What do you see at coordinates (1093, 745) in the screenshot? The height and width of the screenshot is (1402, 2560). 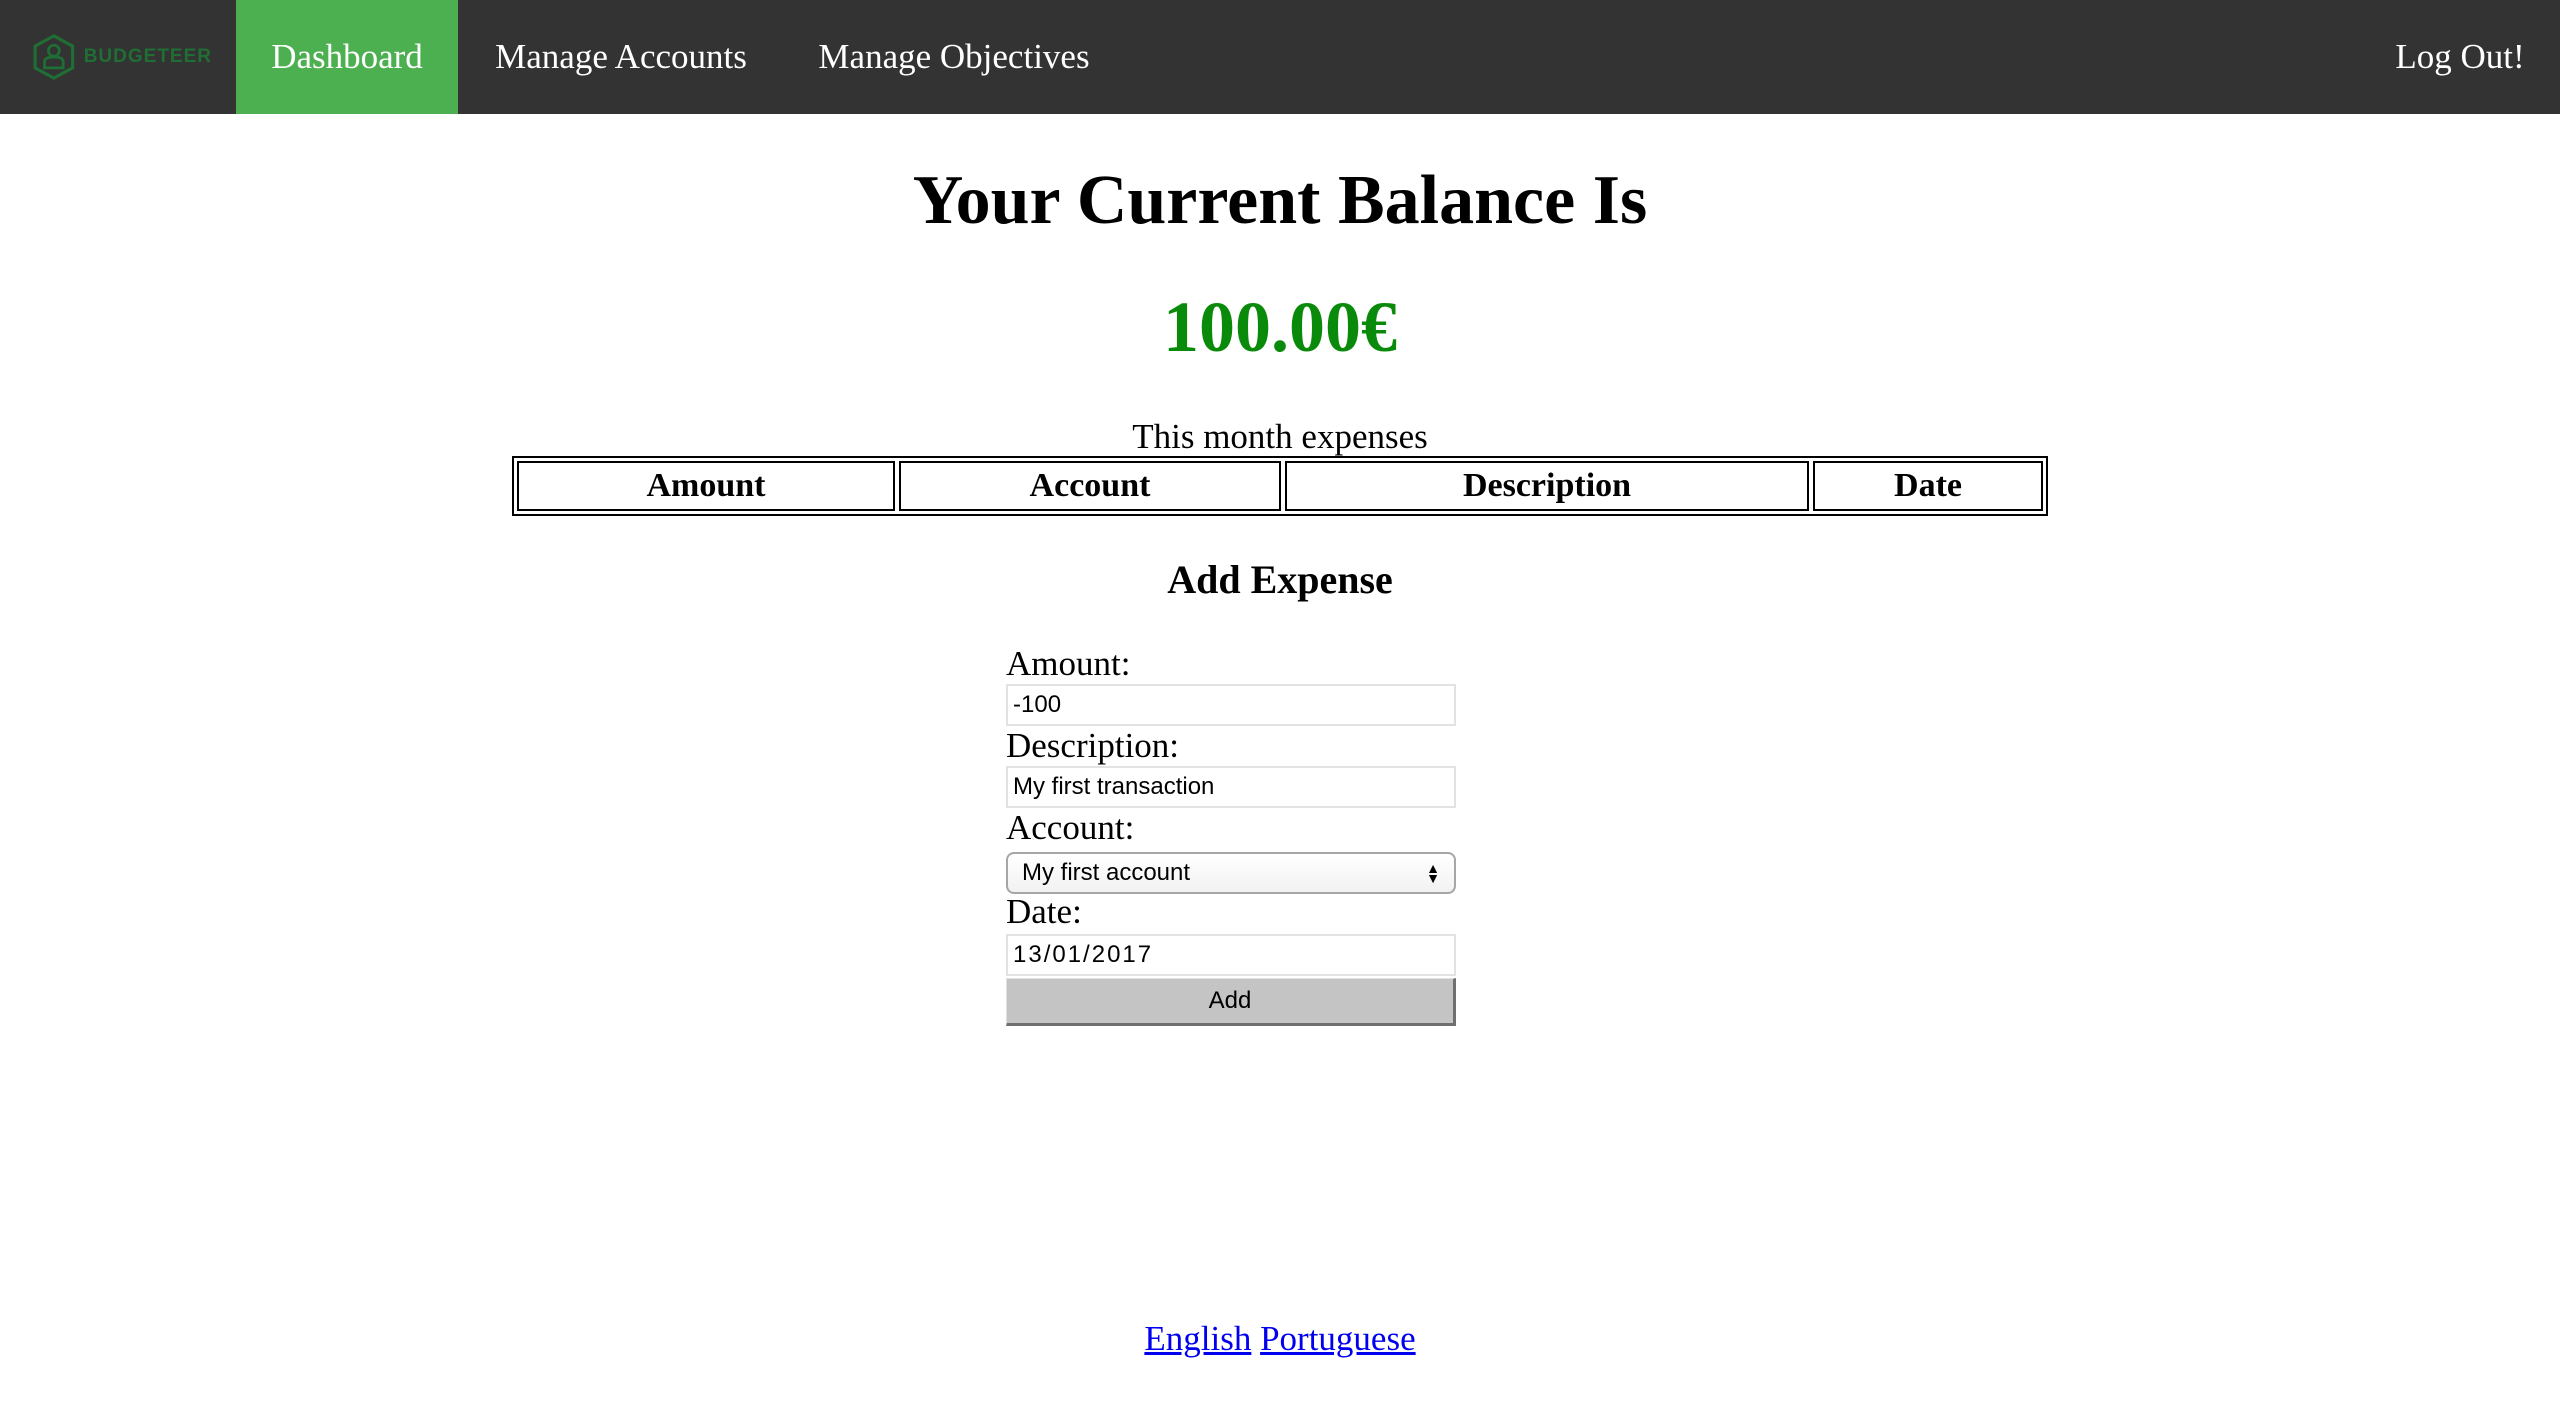 I see `description-label: Description:` at bounding box center [1093, 745].